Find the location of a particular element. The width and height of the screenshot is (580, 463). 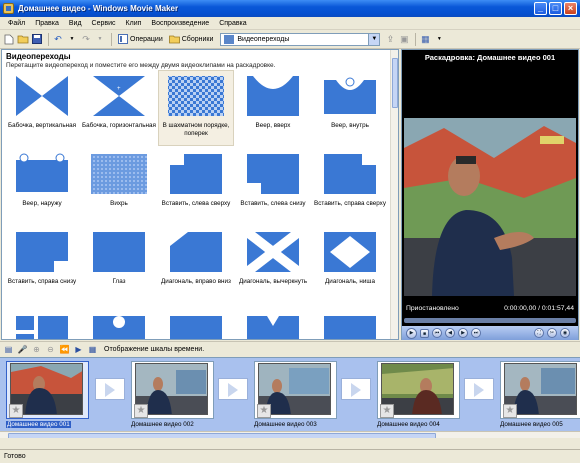

transition-eye: Глаз is located at coordinates (119, 258).